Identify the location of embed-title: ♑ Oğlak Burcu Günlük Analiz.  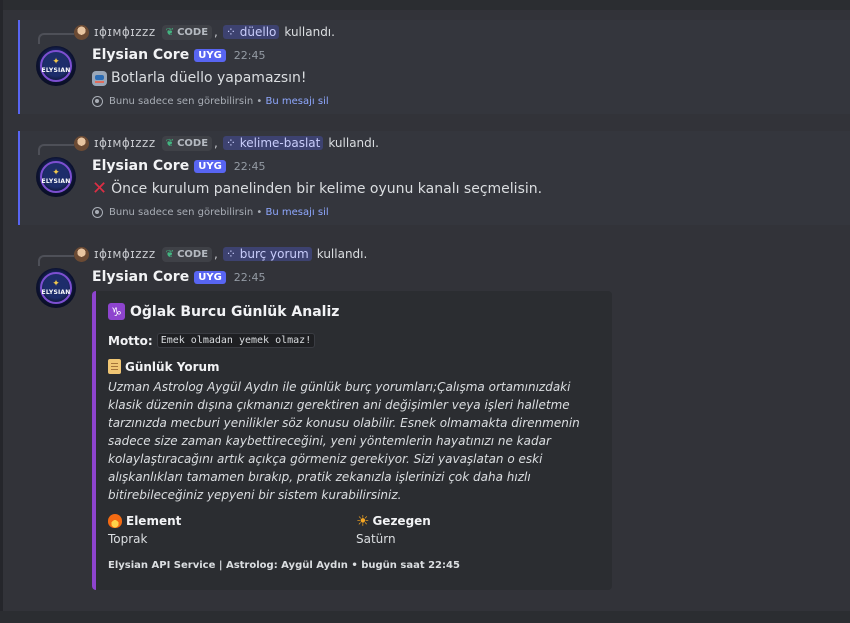
(223, 311).